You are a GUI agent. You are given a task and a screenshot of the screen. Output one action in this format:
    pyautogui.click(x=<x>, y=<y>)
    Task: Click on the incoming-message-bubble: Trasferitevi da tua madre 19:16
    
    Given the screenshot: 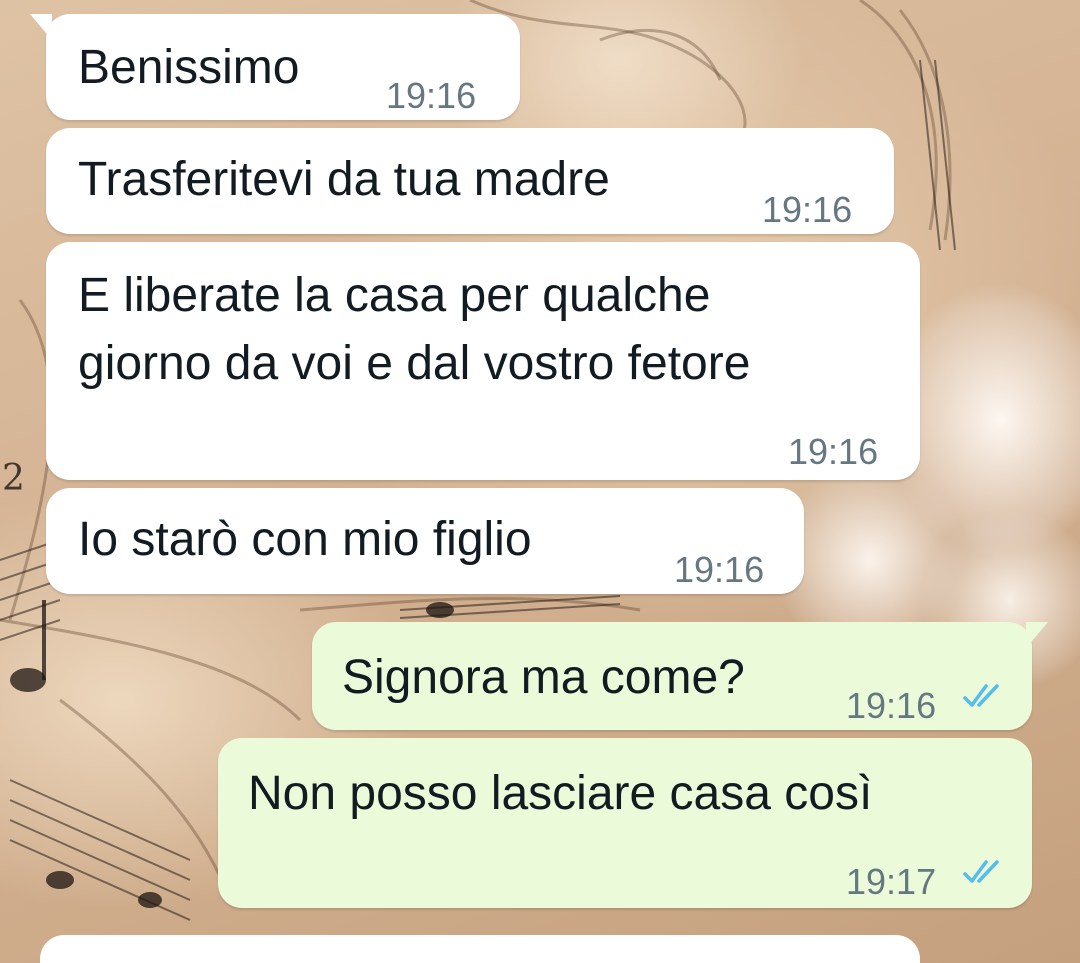 What is the action you would take?
    pyautogui.click(x=470, y=181)
    